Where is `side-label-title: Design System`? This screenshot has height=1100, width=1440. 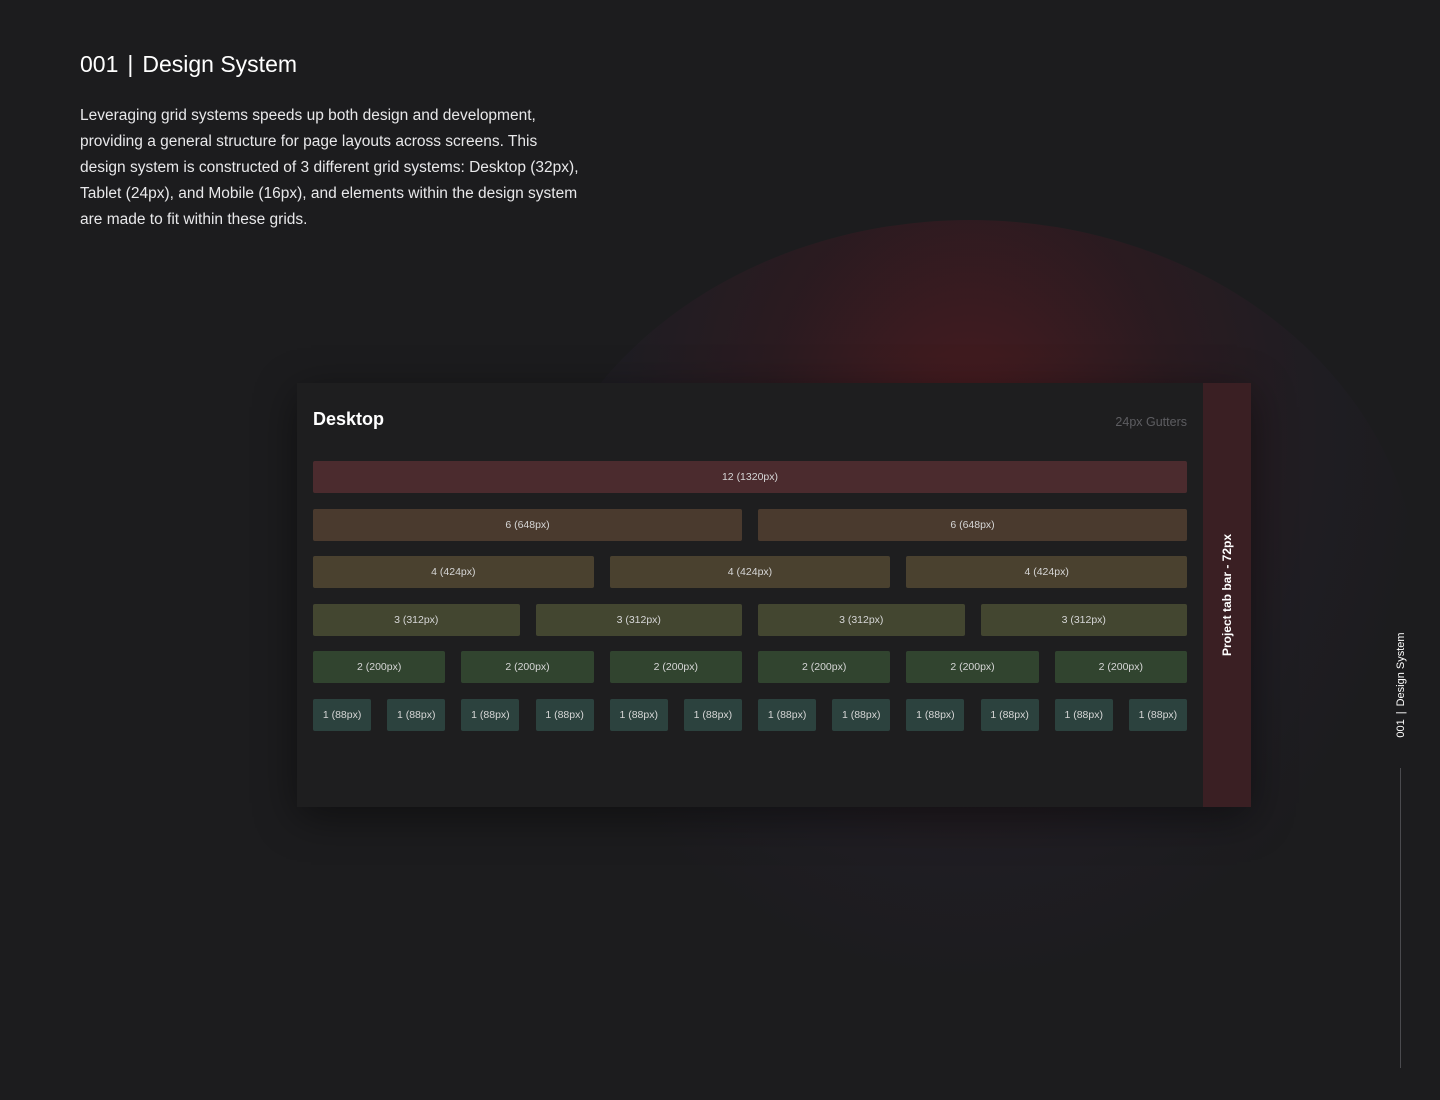
side-label-title: Design System is located at coordinates (1401, 669).